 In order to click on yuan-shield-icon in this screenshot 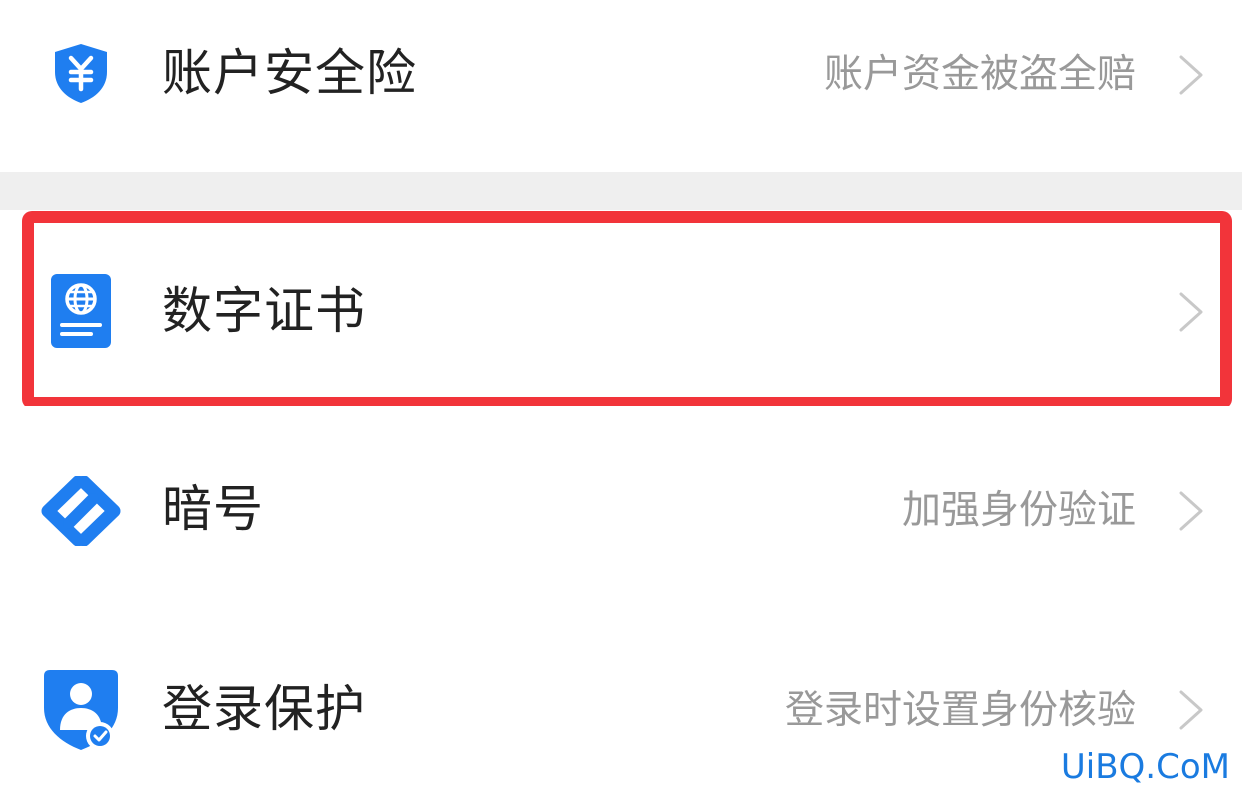, I will do `click(81, 73)`.